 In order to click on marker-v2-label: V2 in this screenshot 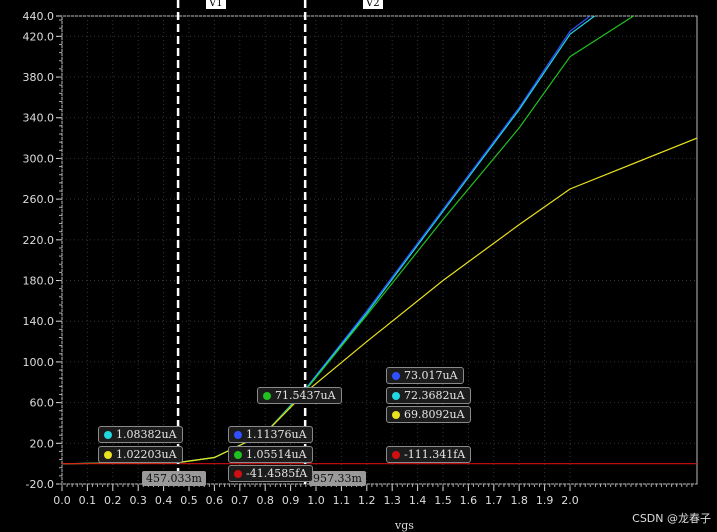, I will do `click(373, 4)`.